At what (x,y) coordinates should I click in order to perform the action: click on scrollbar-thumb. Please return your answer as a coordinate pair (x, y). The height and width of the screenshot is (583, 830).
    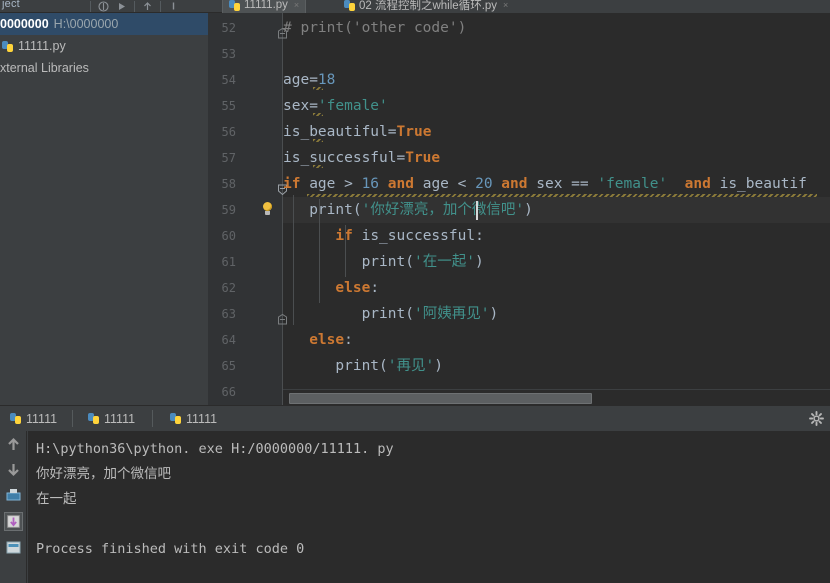
    Looking at the image, I should click on (440, 398).